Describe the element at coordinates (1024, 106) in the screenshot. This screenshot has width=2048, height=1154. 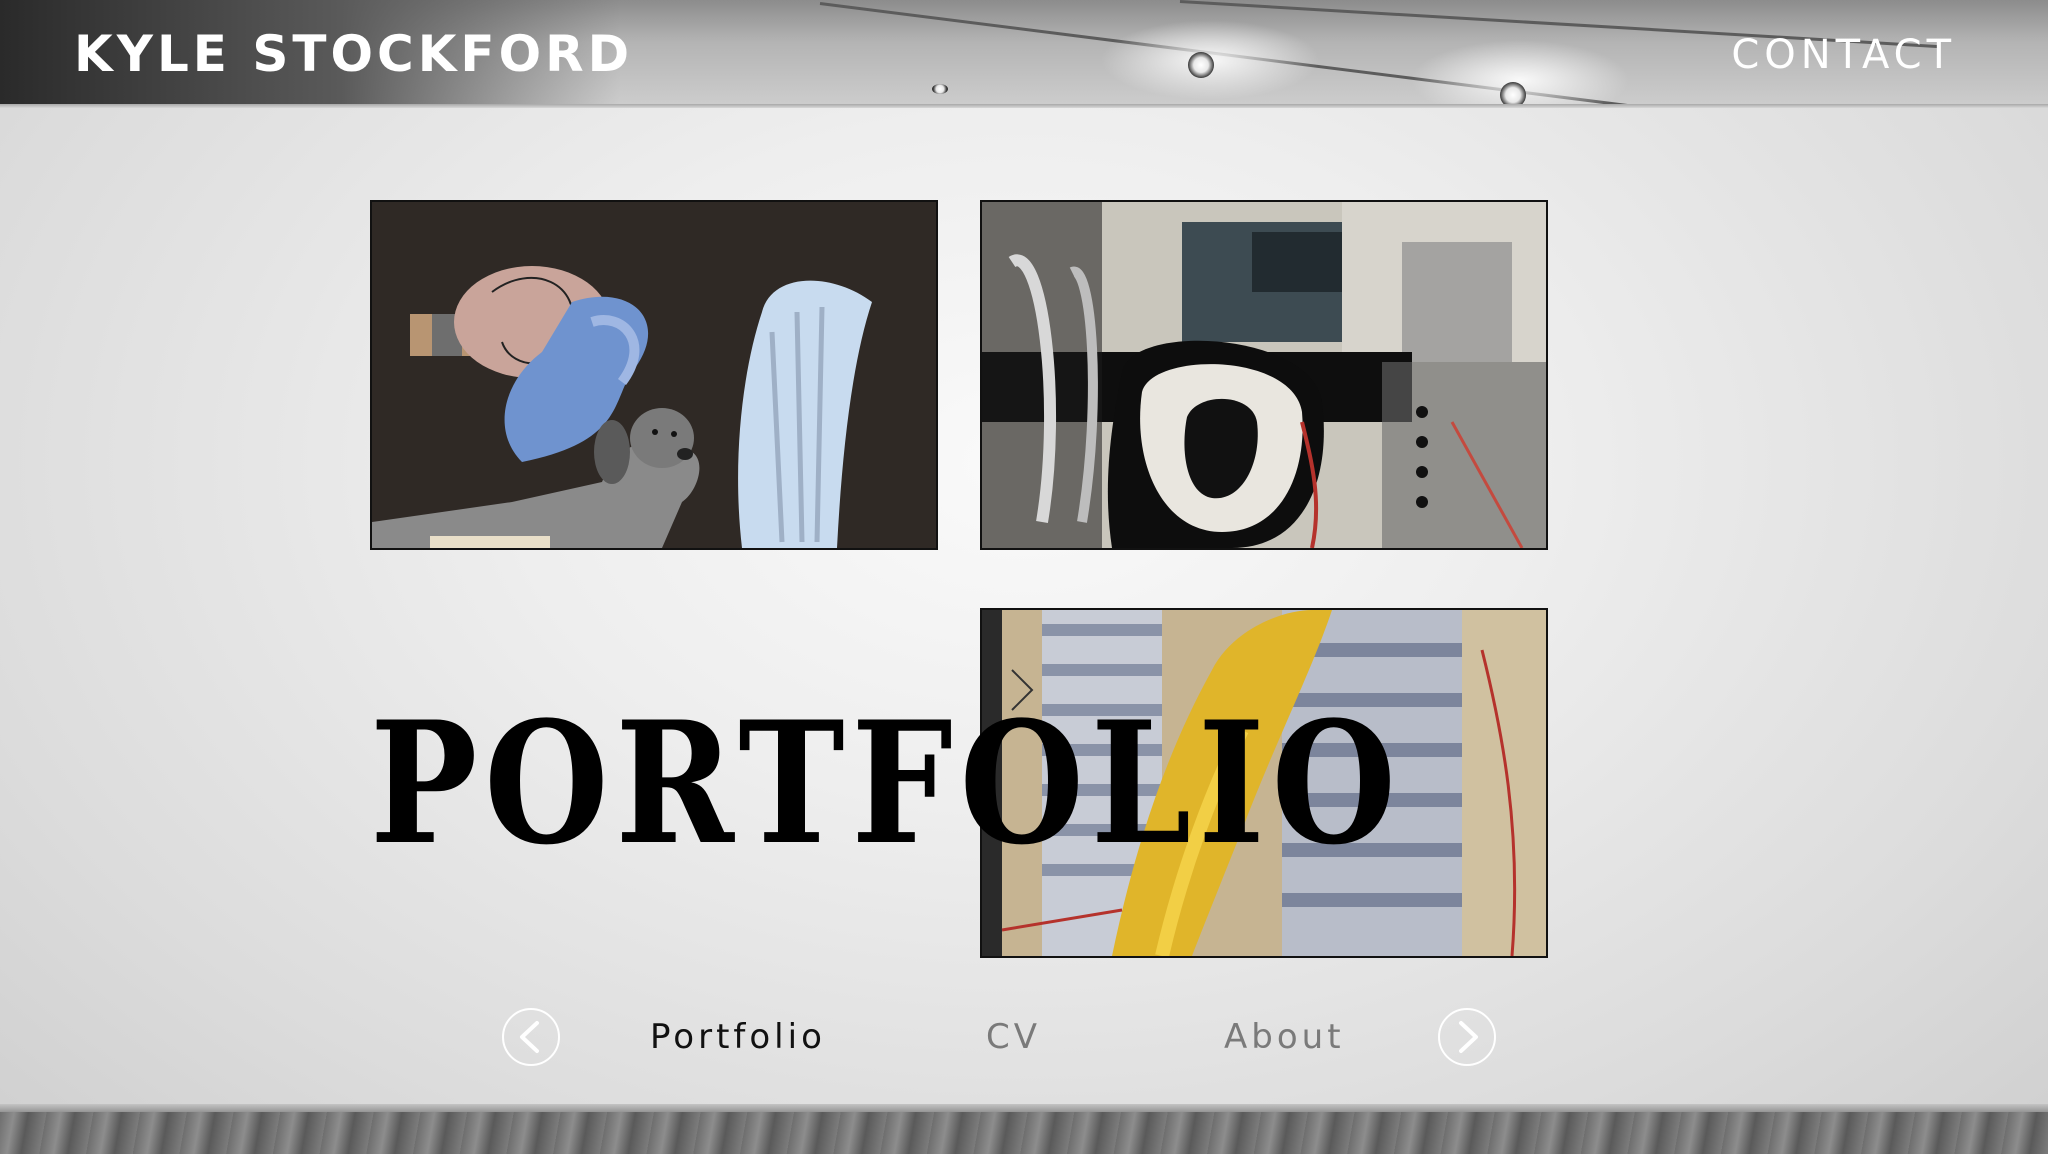
I see `wall-edge` at that location.